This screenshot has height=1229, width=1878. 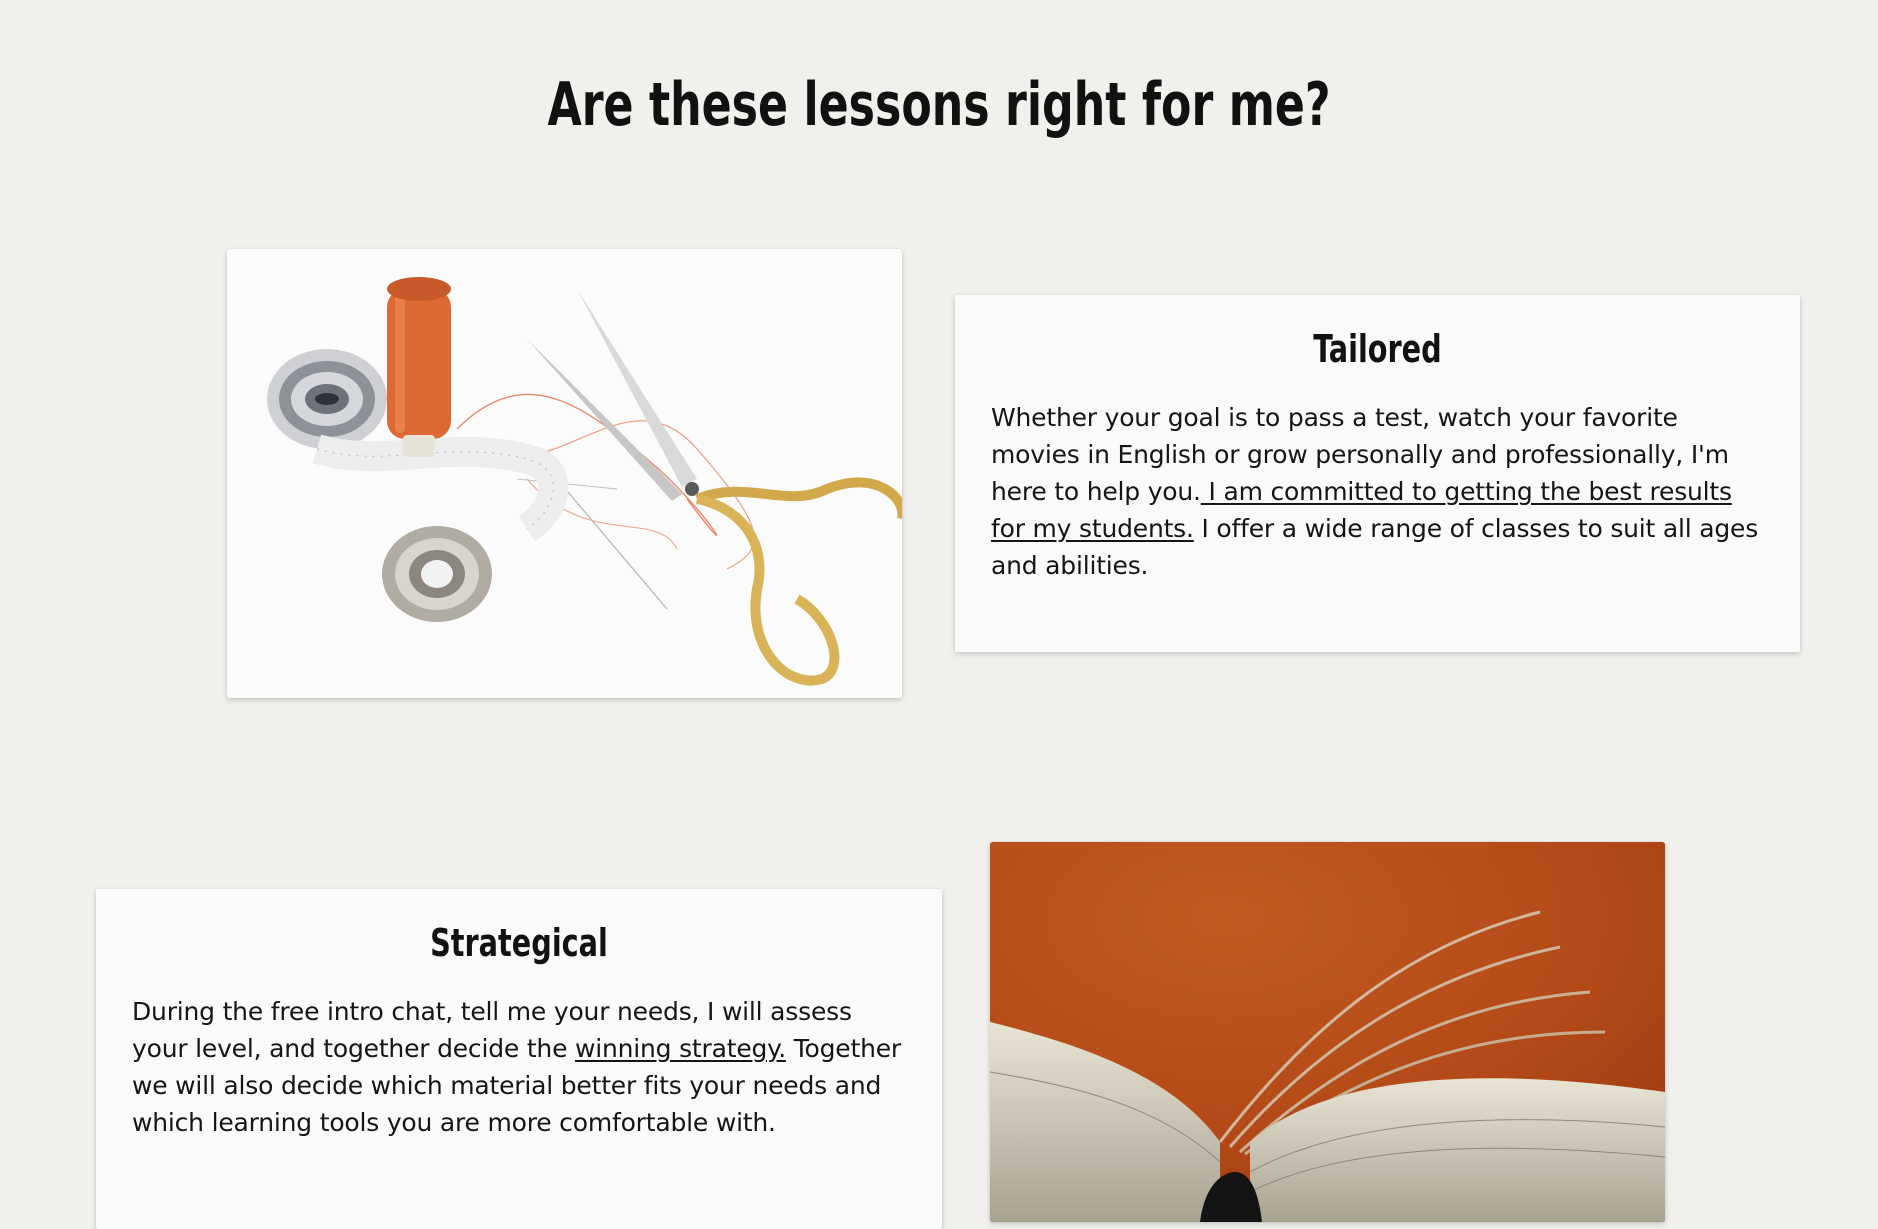 I want to click on open-book-photo, so click(x=1327, y=1032).